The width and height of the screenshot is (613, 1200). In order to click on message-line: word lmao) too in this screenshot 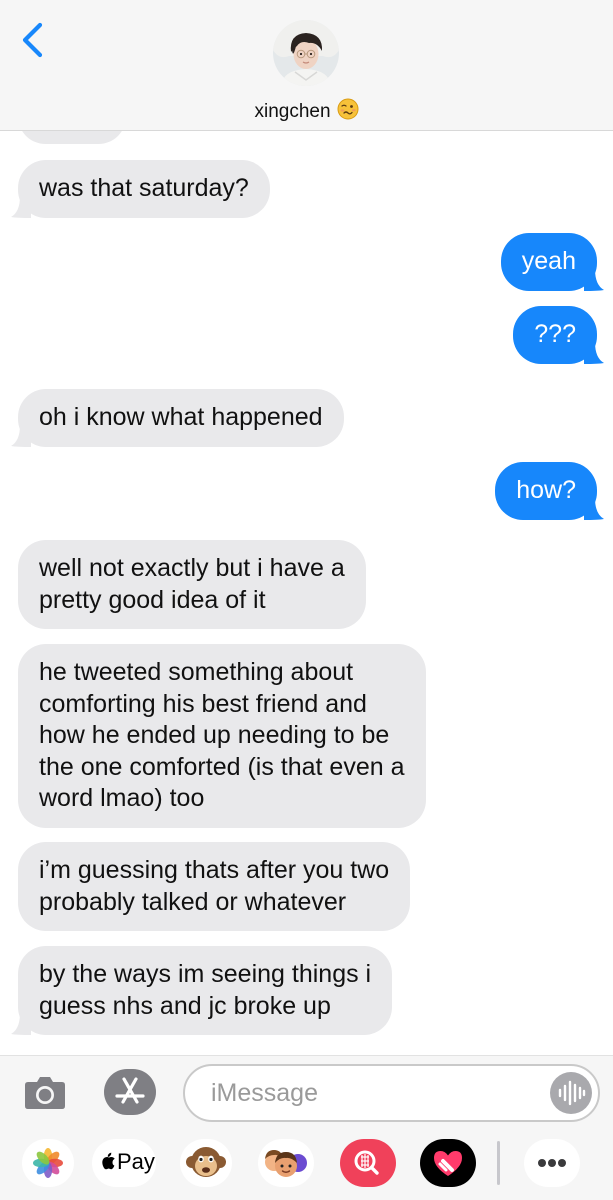, I will do `click(122, 798)`.